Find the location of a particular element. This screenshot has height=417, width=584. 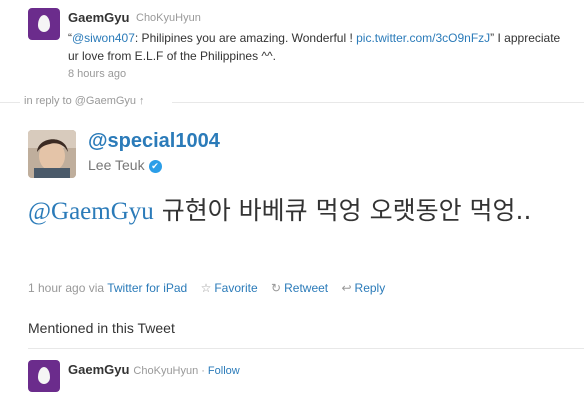

in-reply-to-link: in reply to @GaemGyu ↑ is located at coordinates (84, 101).